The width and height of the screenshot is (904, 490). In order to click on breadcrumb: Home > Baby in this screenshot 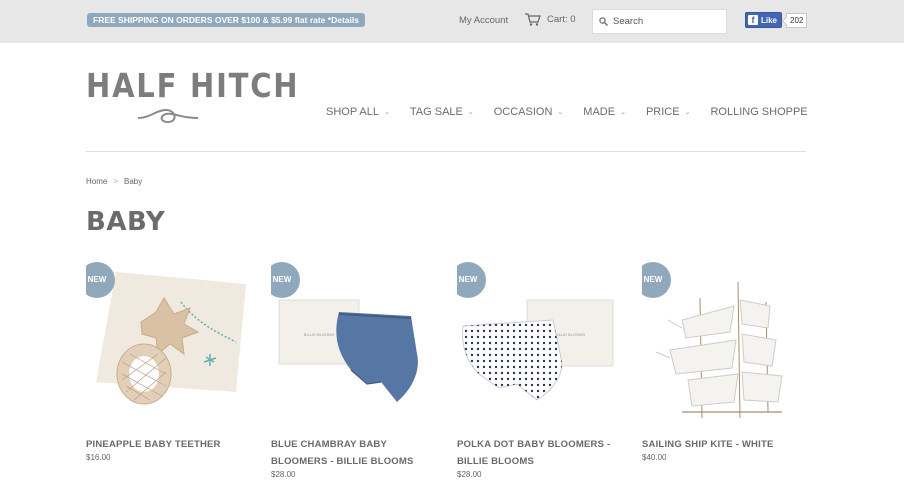, I will do `click(114, 181)`.